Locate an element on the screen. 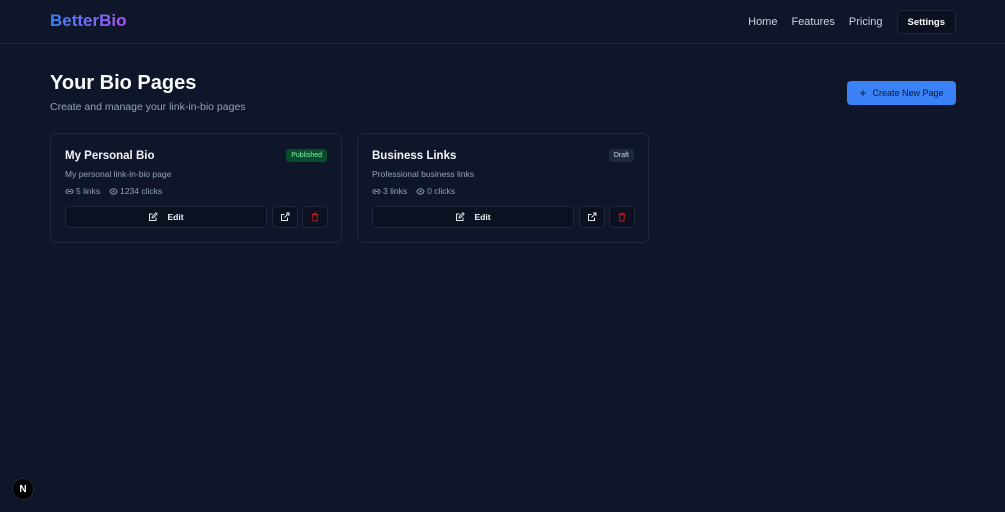 Image resolution: width=1005 pixels, height=512 pixels. settings-button: Settings is located at coordinates (926, 22).